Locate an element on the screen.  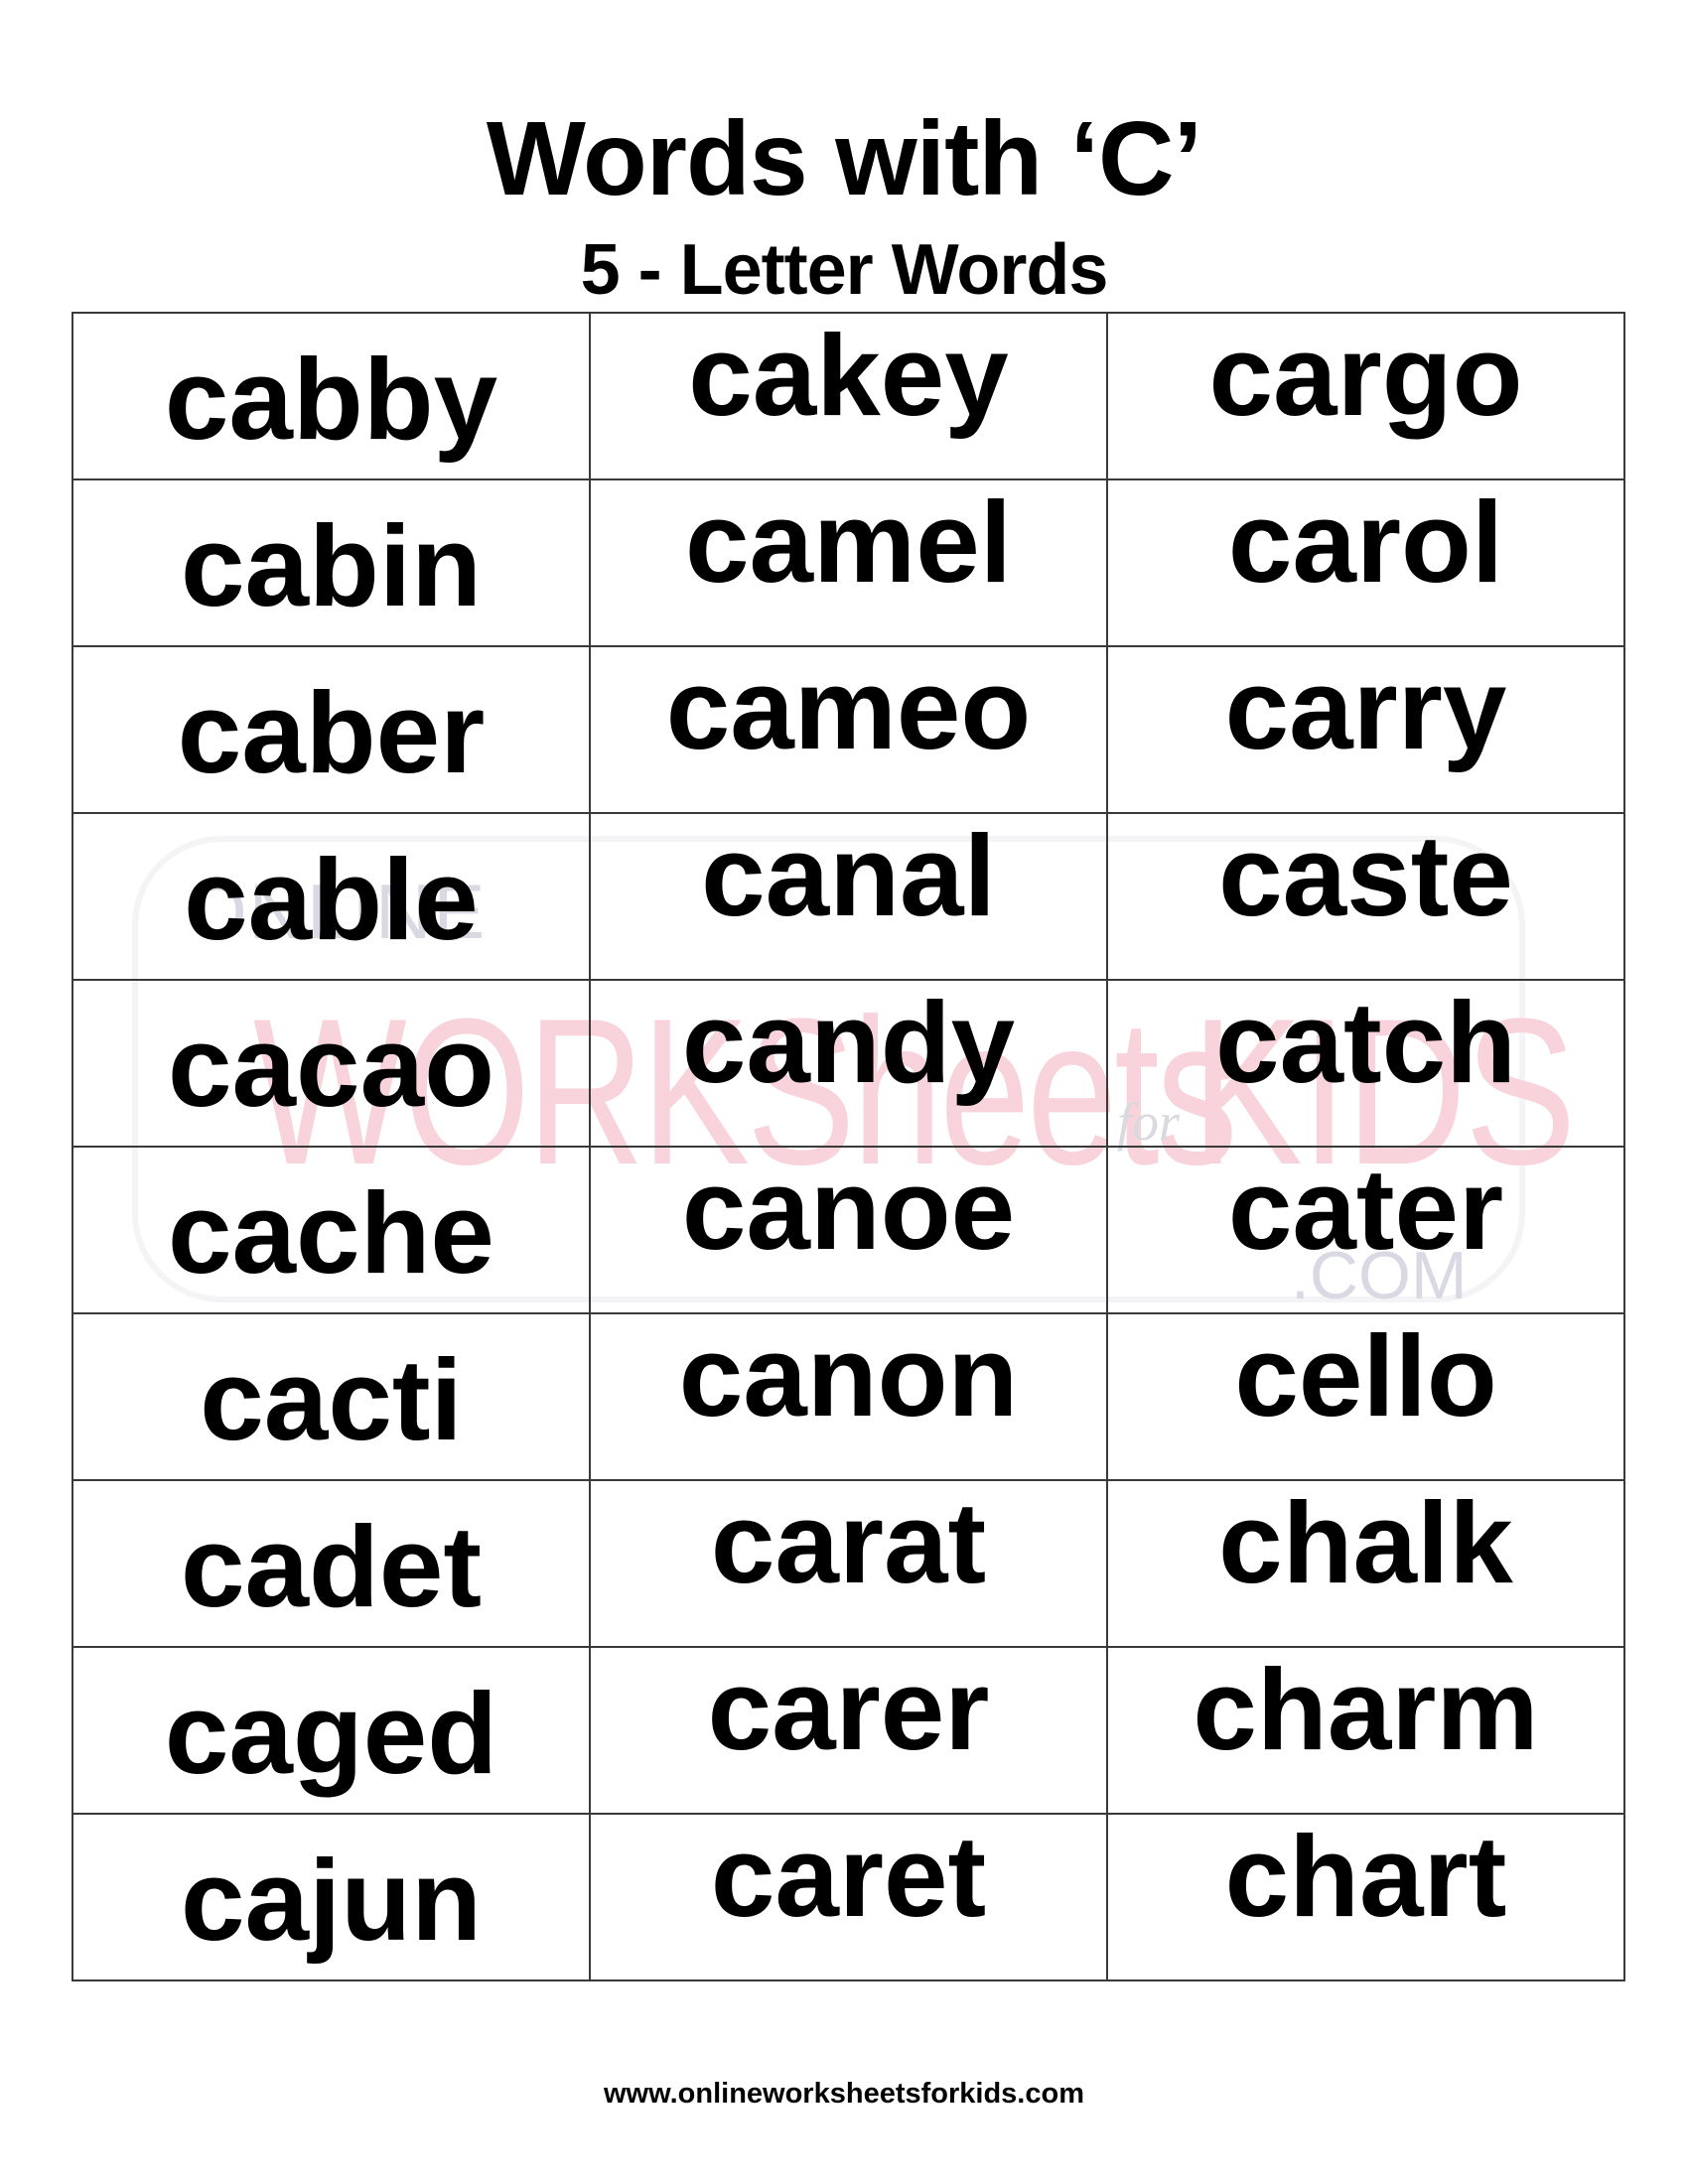
word: cadet is located at coordinates (331, 1566).